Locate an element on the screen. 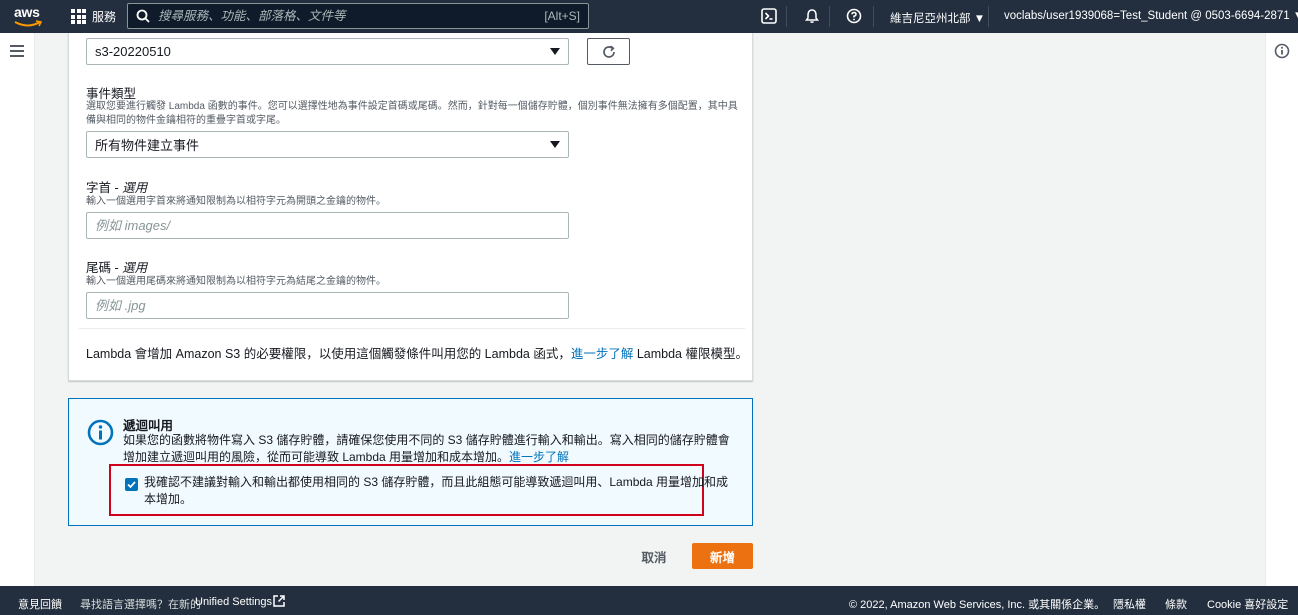  suffix-input is located at coordinates (327, 305).